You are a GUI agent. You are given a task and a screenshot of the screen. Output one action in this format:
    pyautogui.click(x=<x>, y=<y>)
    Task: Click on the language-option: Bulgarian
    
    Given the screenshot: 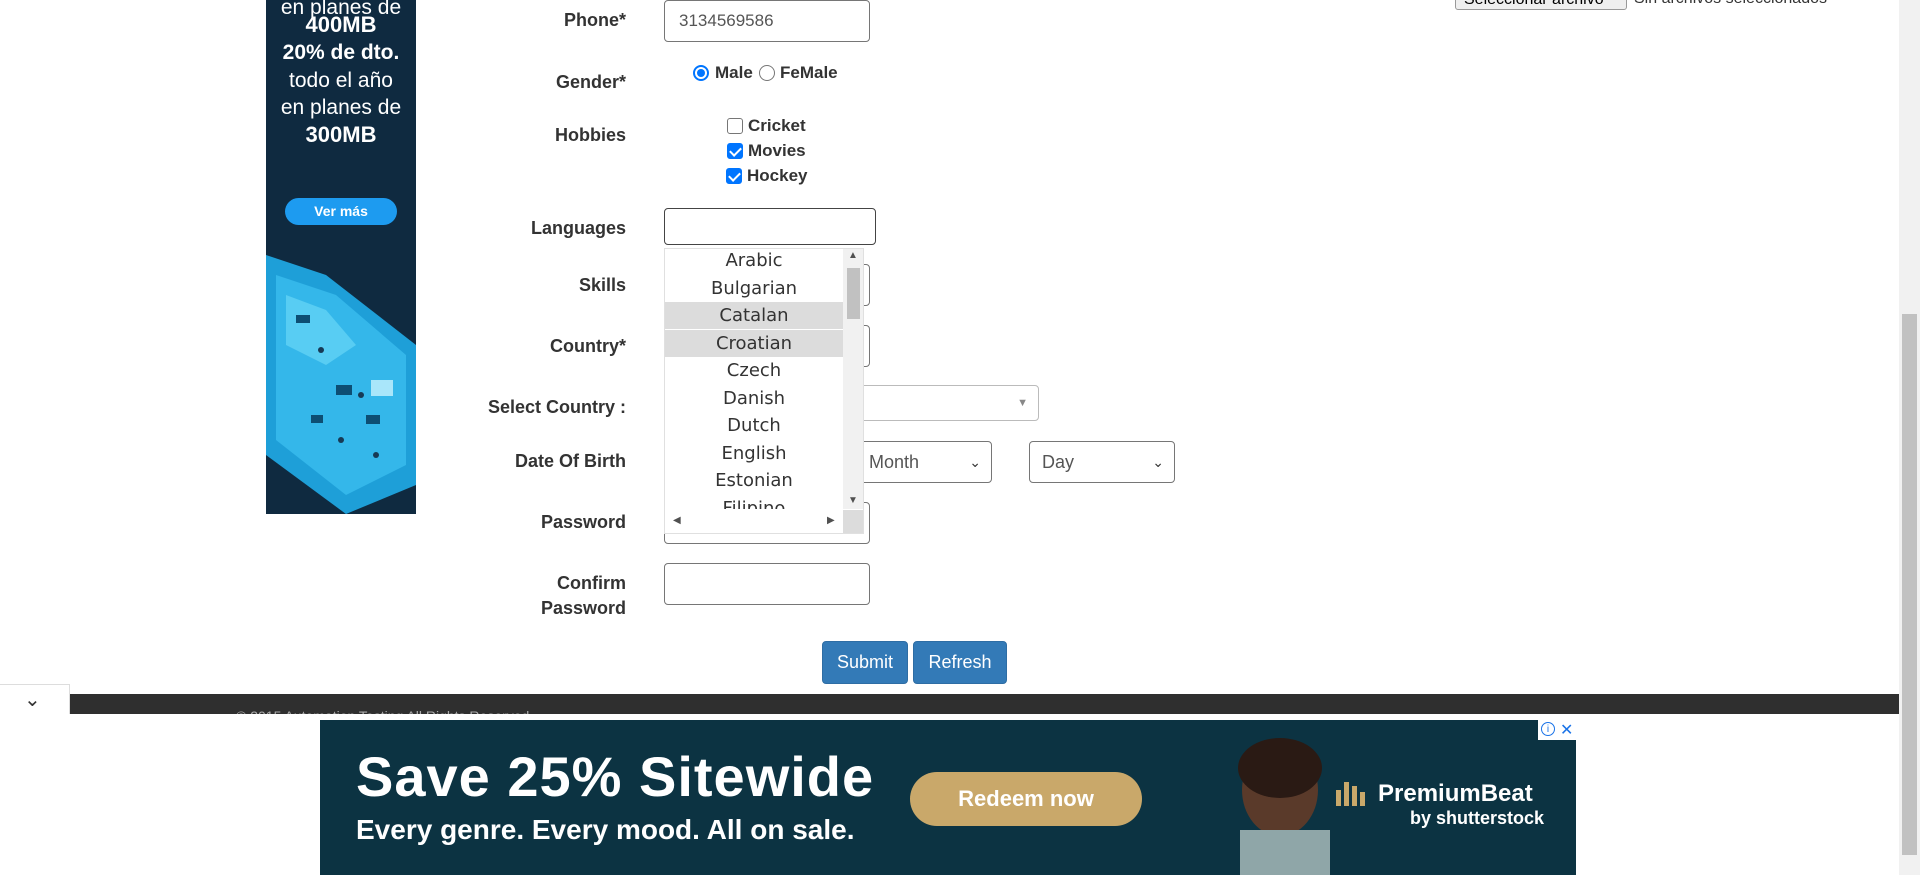 What is the action you would take?
    pyautogui.click(x=754, y=288)
    